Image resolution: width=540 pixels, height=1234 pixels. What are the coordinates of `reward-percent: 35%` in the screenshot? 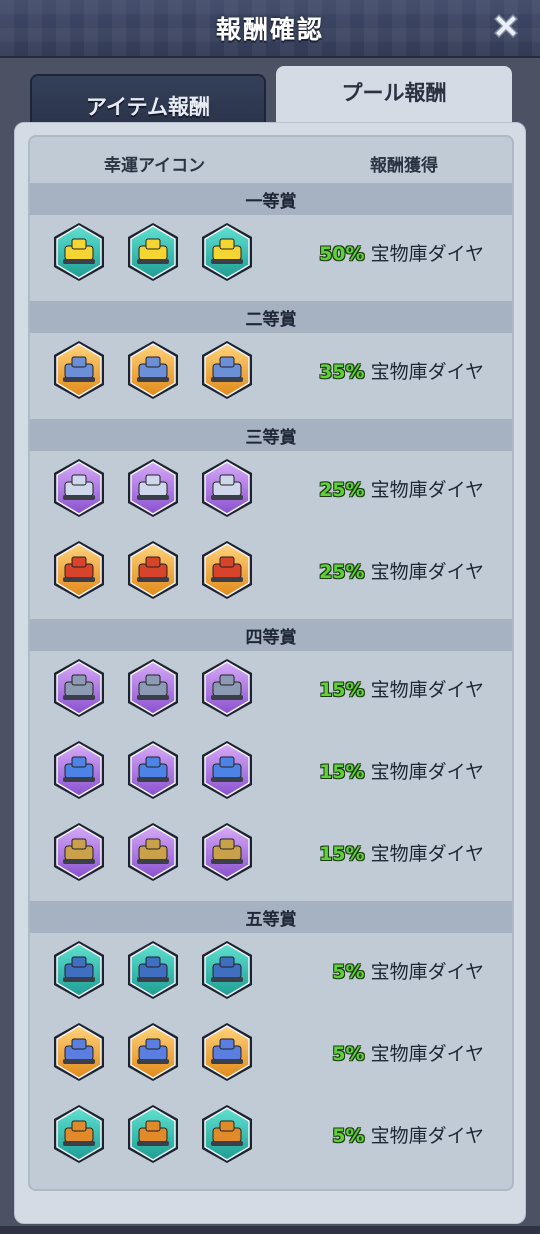 It's located at (342, 372).